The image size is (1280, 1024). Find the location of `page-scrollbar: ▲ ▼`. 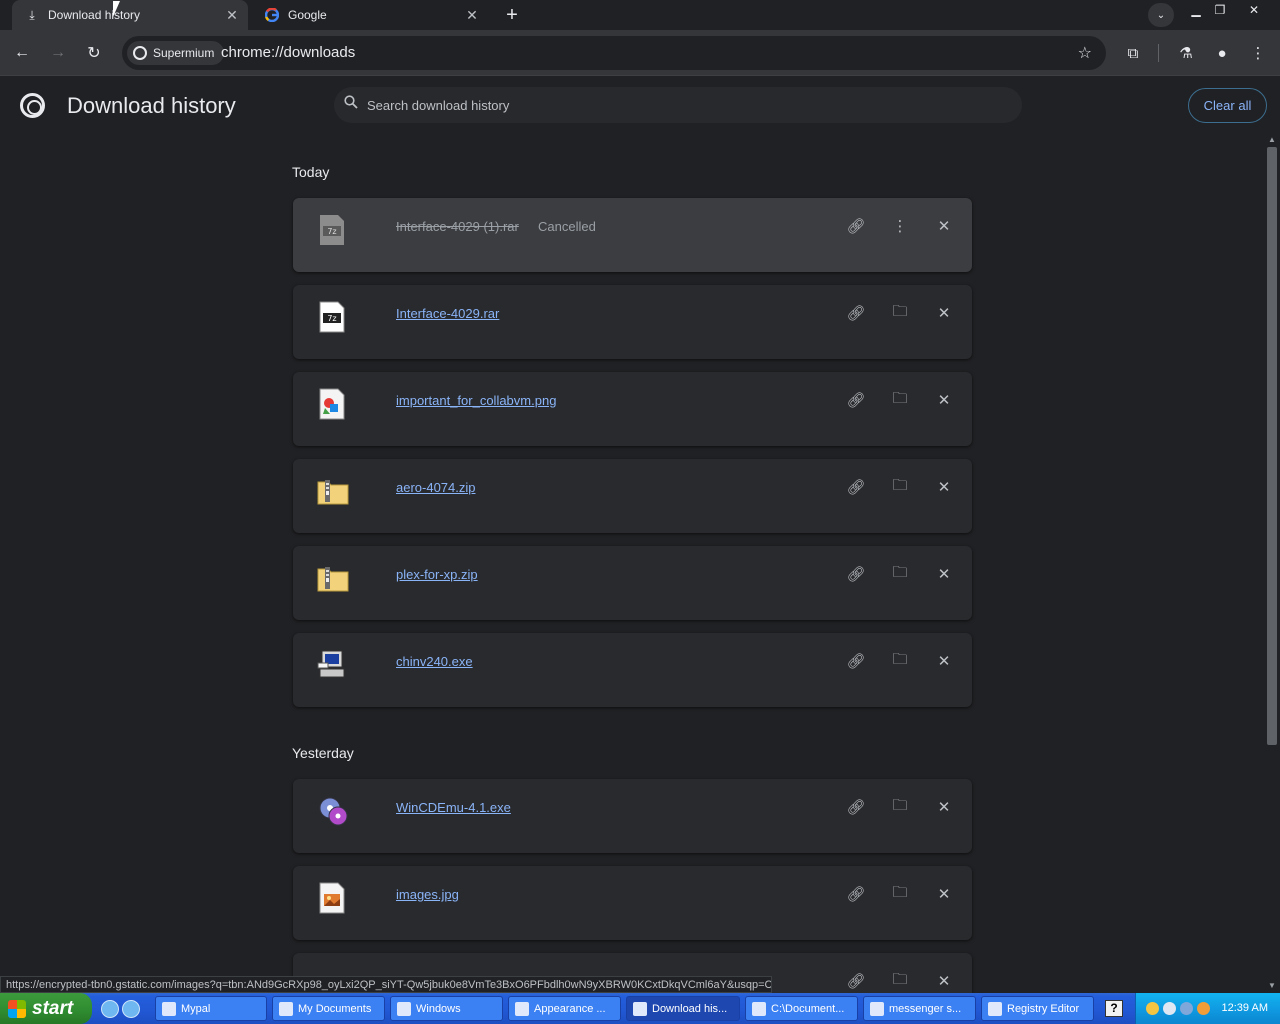

page-scrollbar: ▲ ▼ is located at coordinates (1272, 563).